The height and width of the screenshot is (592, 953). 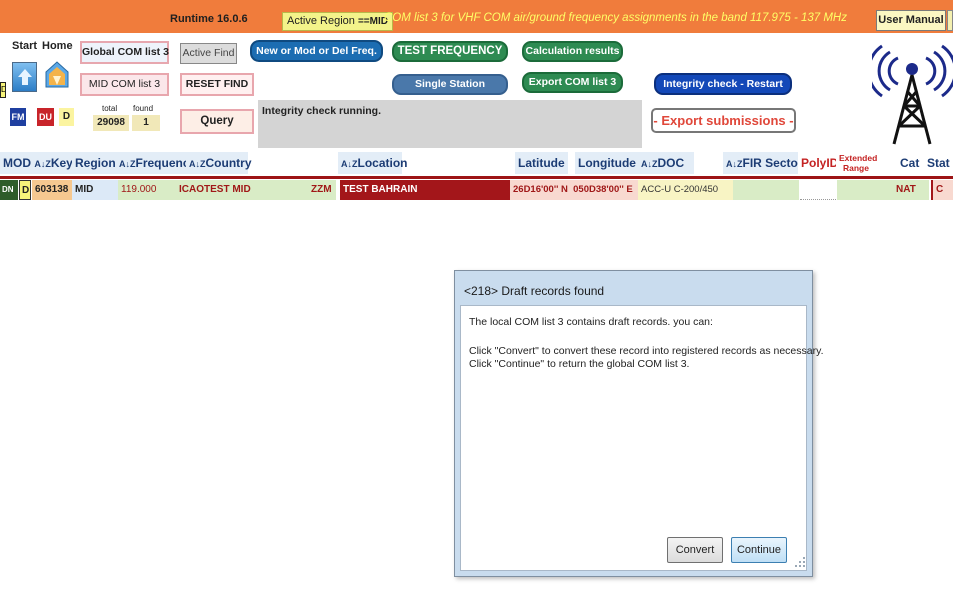 What do you see at coordinates (723, 120) in the screenshot?
I see `export-submissions-button: - Export submissions -` at bounding box center [723, 120].